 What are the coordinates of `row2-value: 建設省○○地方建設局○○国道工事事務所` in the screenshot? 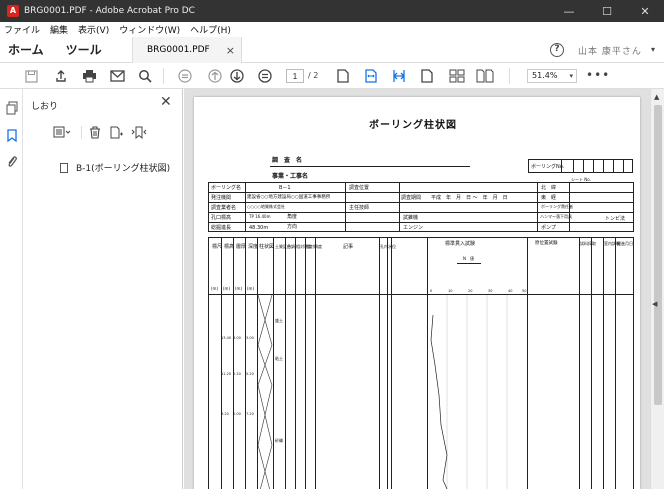 It's located at (289, 197).